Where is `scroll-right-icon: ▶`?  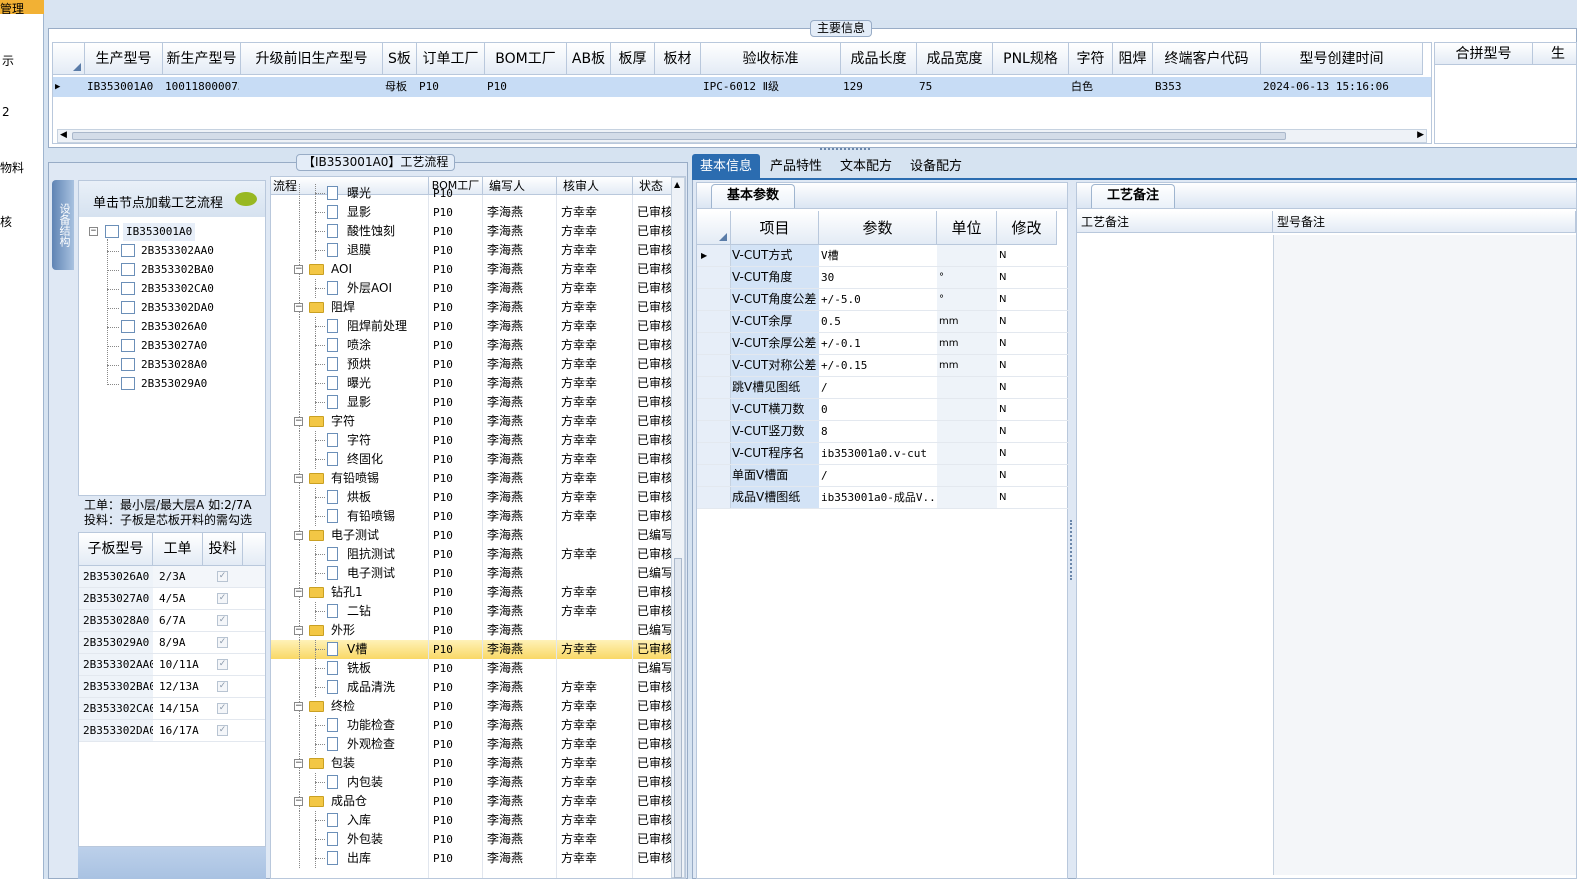 scroll-right-icon: ▶ is located at coordinates (1420, 135).